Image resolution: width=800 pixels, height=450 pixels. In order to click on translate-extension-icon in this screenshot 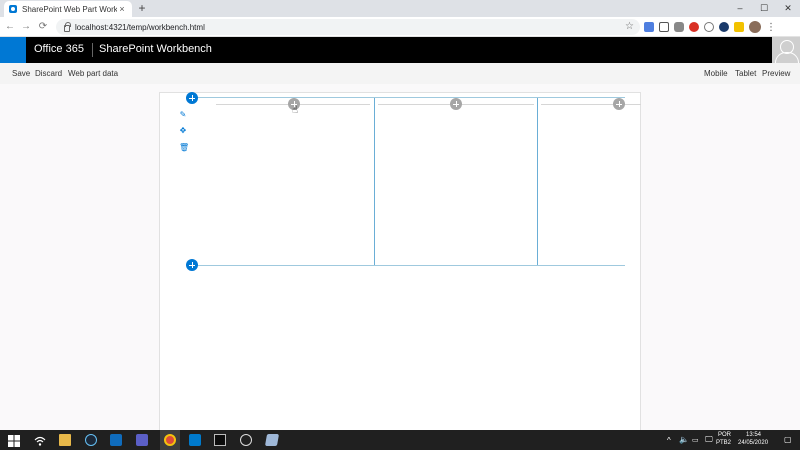, I will do `click(649, 27)`.